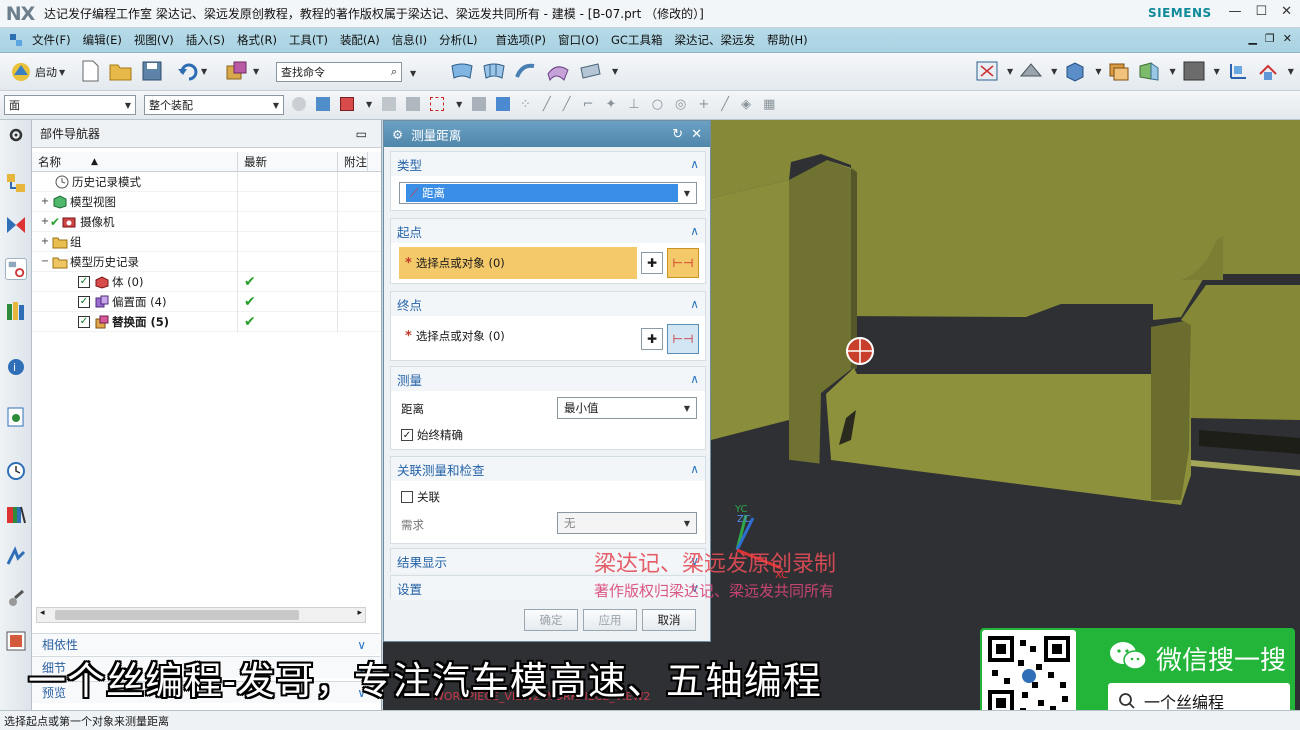 Image resolution: width=1300 pixels, height=730 pixels. I want to click on select-feature-icon, so click(323, 104).